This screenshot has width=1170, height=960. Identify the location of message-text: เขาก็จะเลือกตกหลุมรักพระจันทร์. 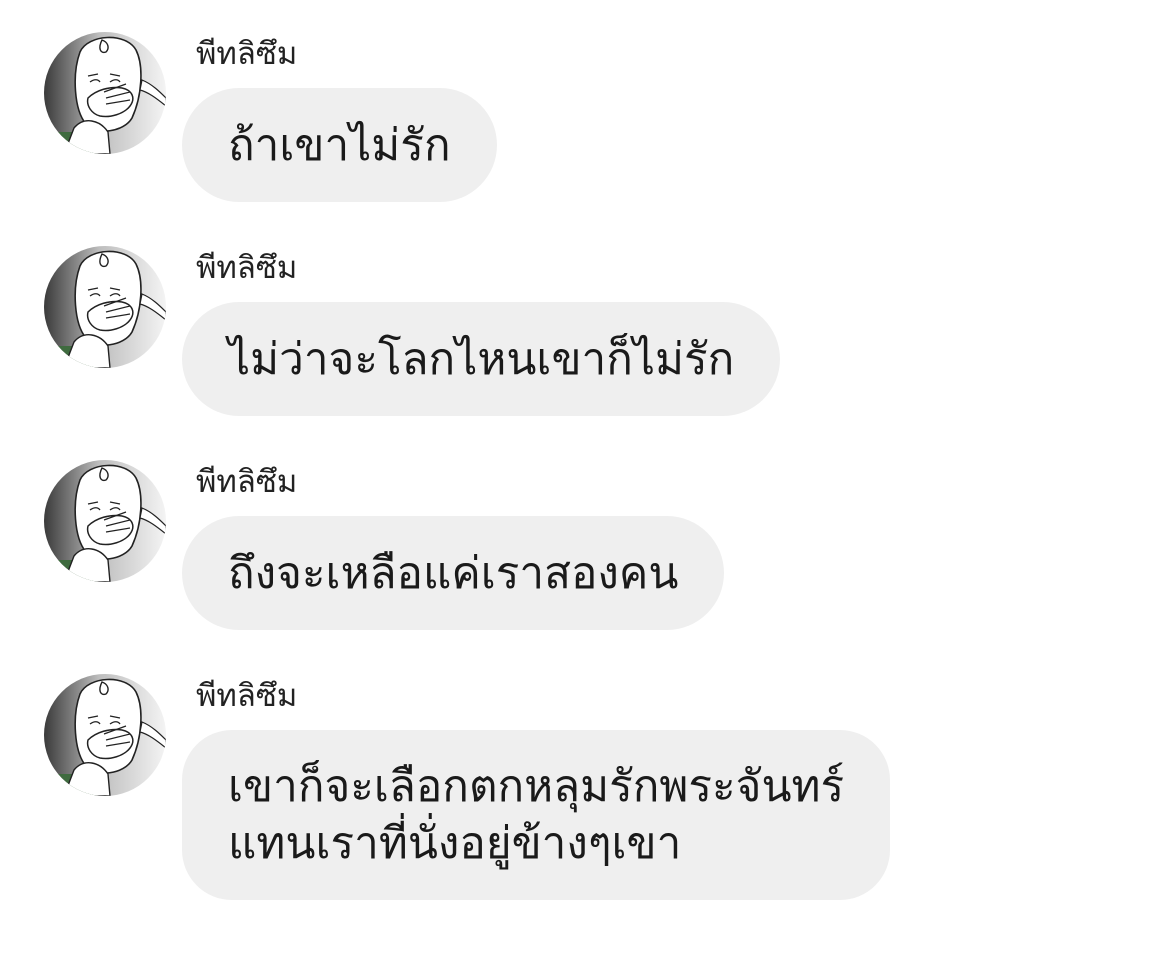
(536, 786).